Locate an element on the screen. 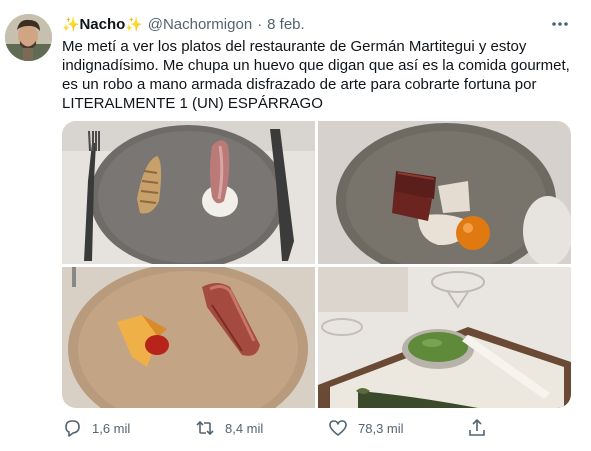  tweet-header: ✨ Nacho ✨ @Nachormigon · 8 feb. is located at coordinates (183, 24).